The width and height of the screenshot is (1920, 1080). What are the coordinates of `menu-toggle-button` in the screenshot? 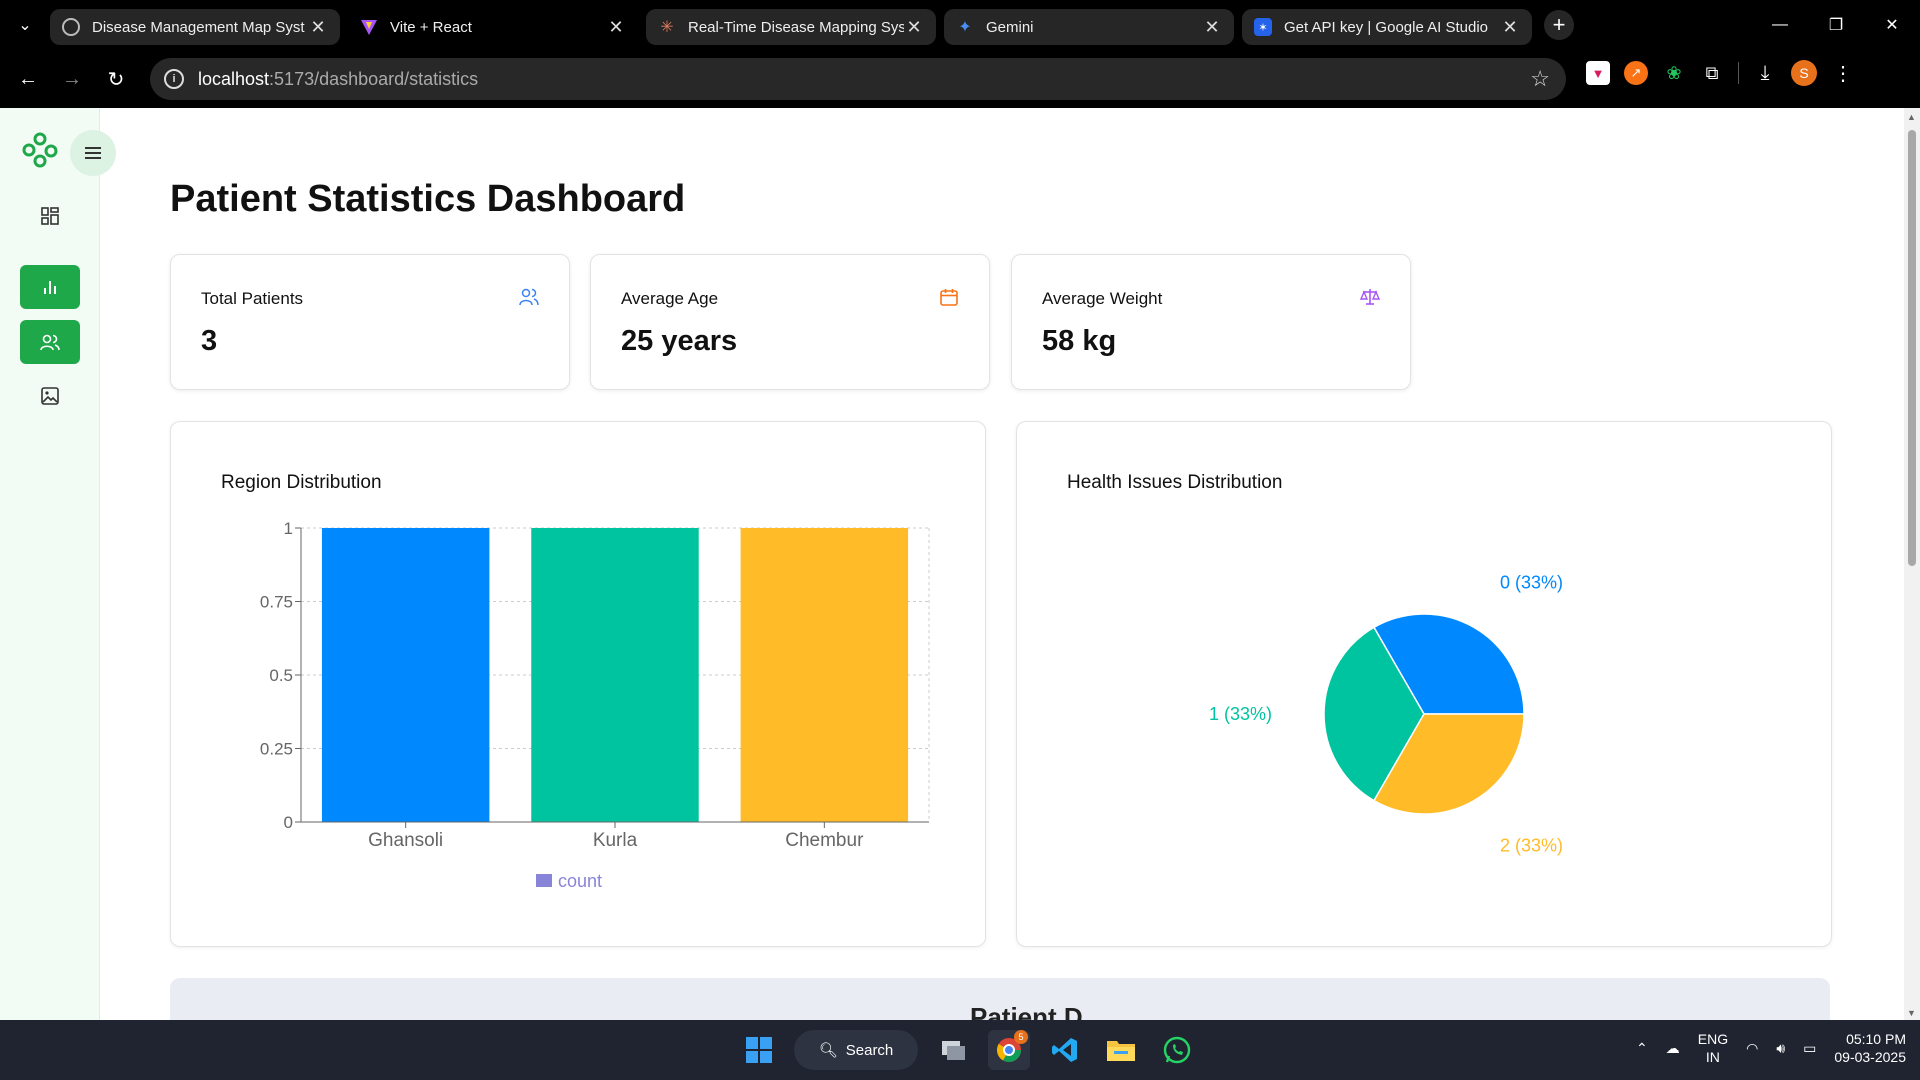 It's located at (93, 153).